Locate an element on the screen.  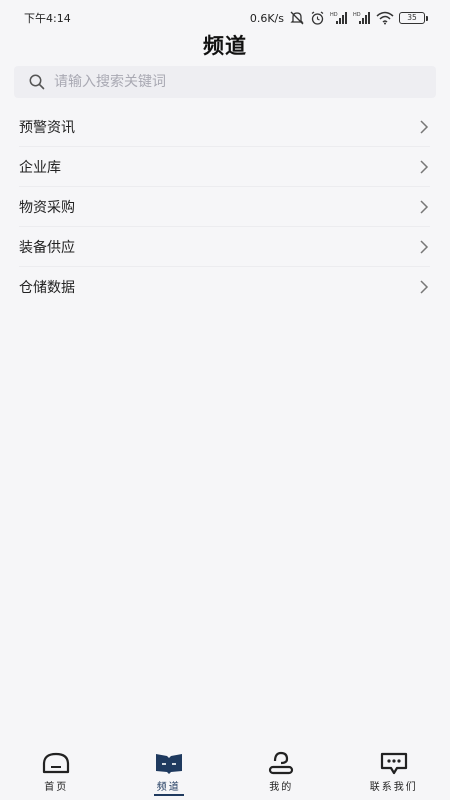
mute-bell-icon is located at coordinates (297, 18).